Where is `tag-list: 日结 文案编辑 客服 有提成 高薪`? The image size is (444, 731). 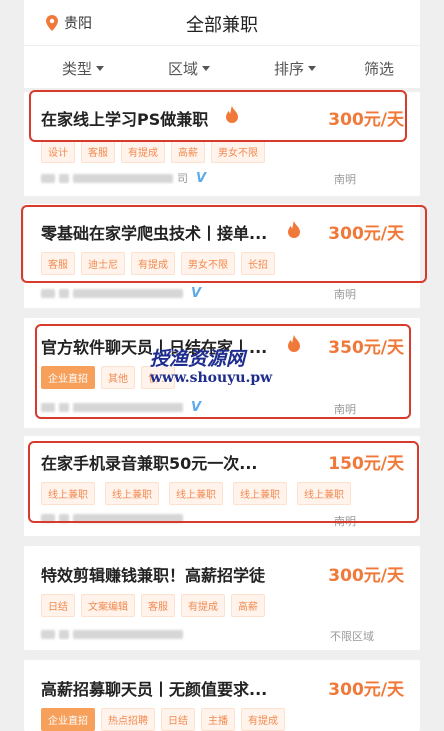 tag-list: 日结 文案编辑 客服 有提成 高薪 is located at coordinates (153, 605).